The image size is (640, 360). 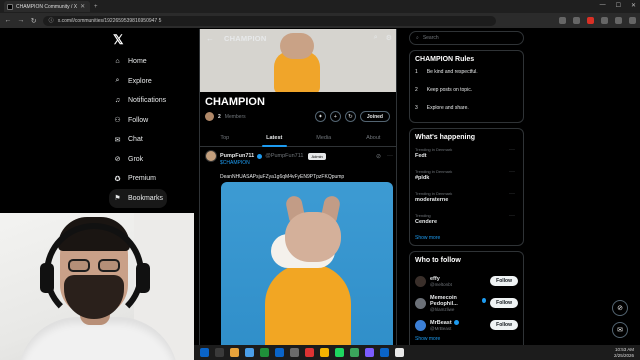 I want to click on members-label: Members, so click(x=235, y=116).